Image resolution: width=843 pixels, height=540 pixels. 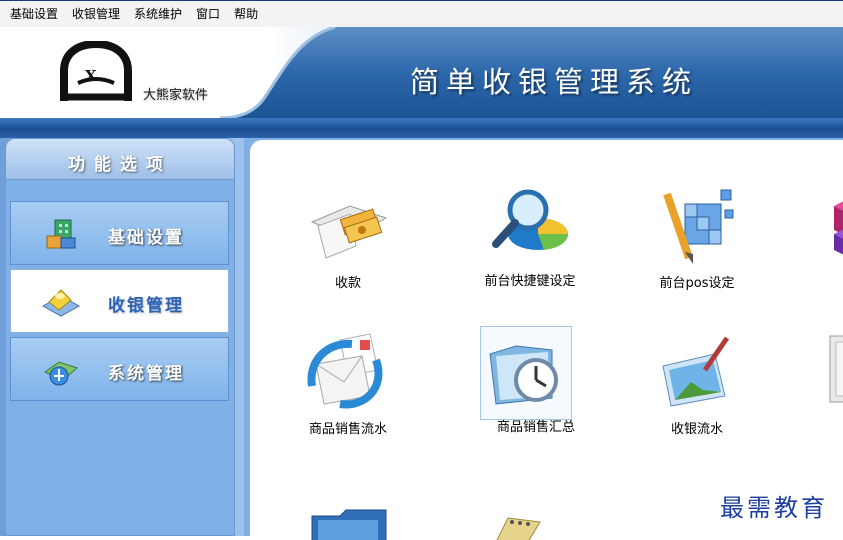 I want to click on cubes-pencil-icon, so click(x=698, y=226).